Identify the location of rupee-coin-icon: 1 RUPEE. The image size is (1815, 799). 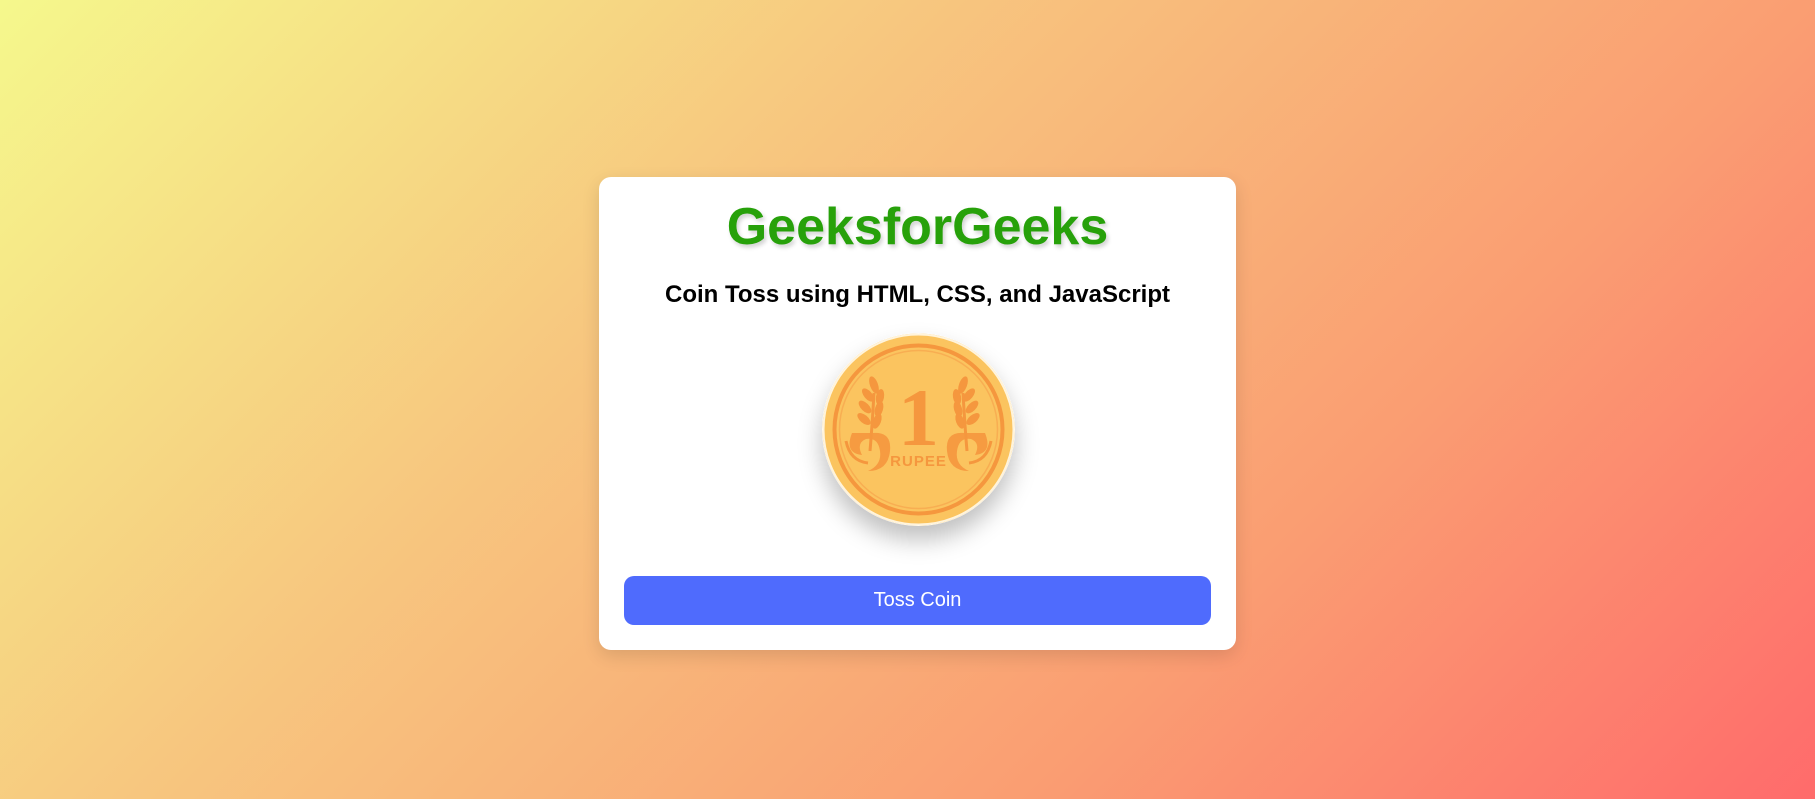
(918, 429).